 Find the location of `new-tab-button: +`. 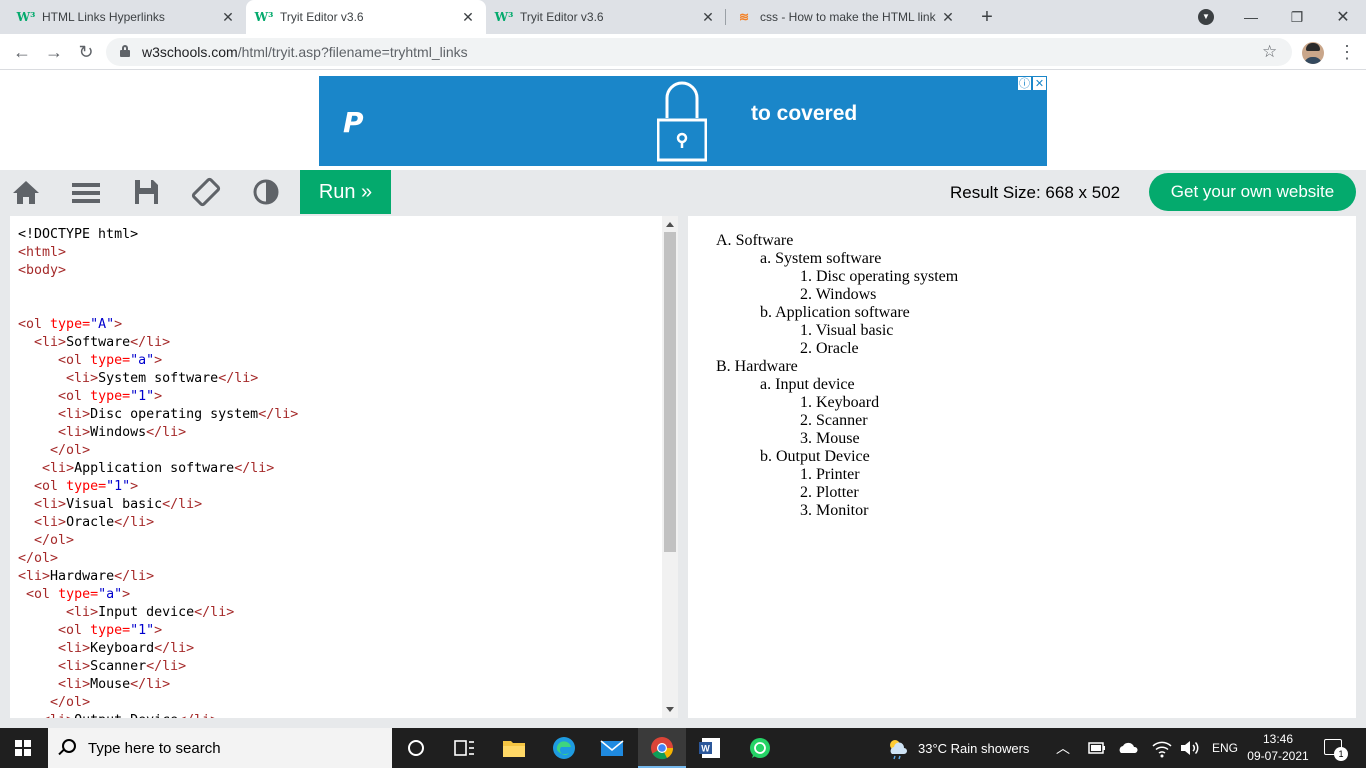

new-tab-button: + is located at coordinates (987, 17).